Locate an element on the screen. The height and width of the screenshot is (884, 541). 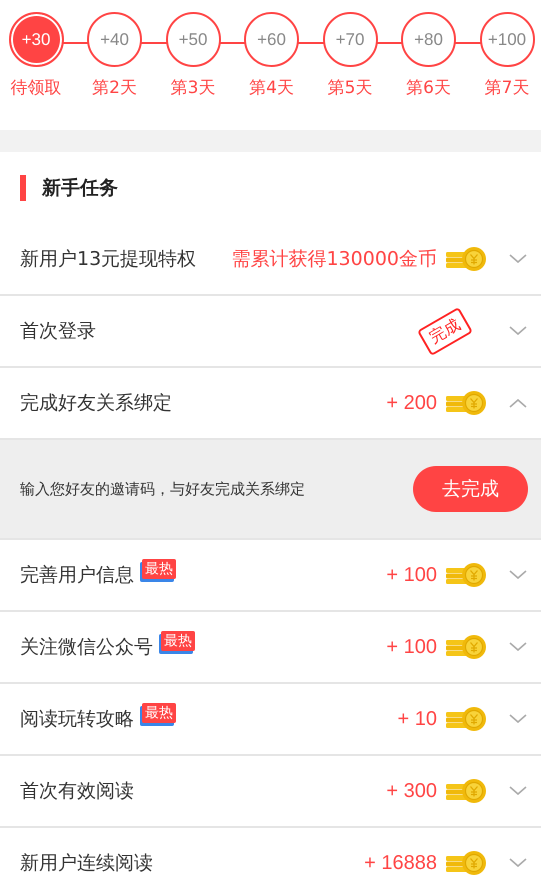
task-title: 首次登录 is located at coordinates (58, 331).